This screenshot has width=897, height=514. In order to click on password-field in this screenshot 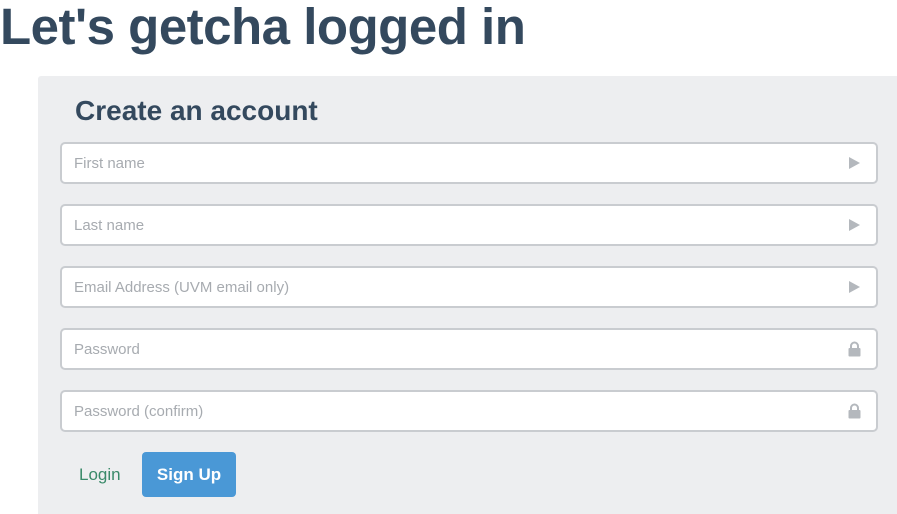, I will do `click(469, 349)`.